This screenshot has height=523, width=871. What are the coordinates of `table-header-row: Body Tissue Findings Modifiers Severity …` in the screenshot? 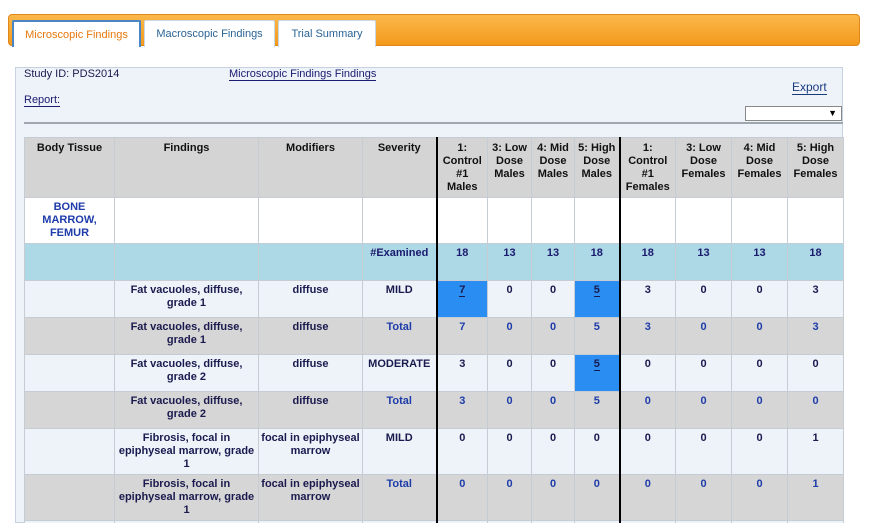 It's located at (434, 167).